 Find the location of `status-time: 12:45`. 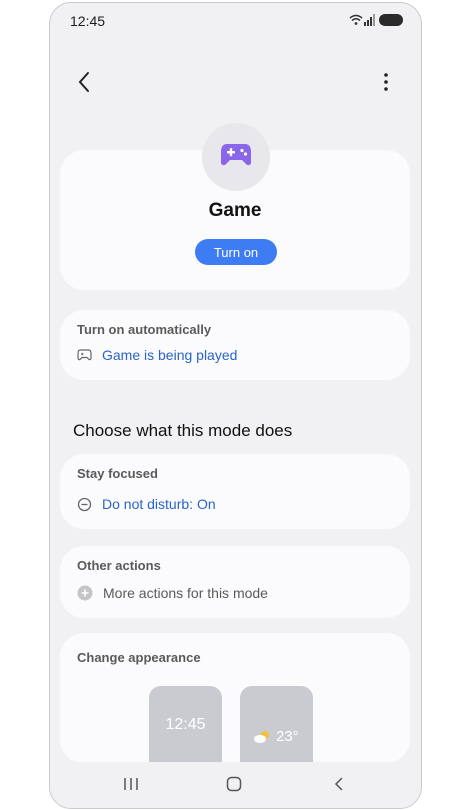

status-time: 12:45 is located at coordinates (88, 21).